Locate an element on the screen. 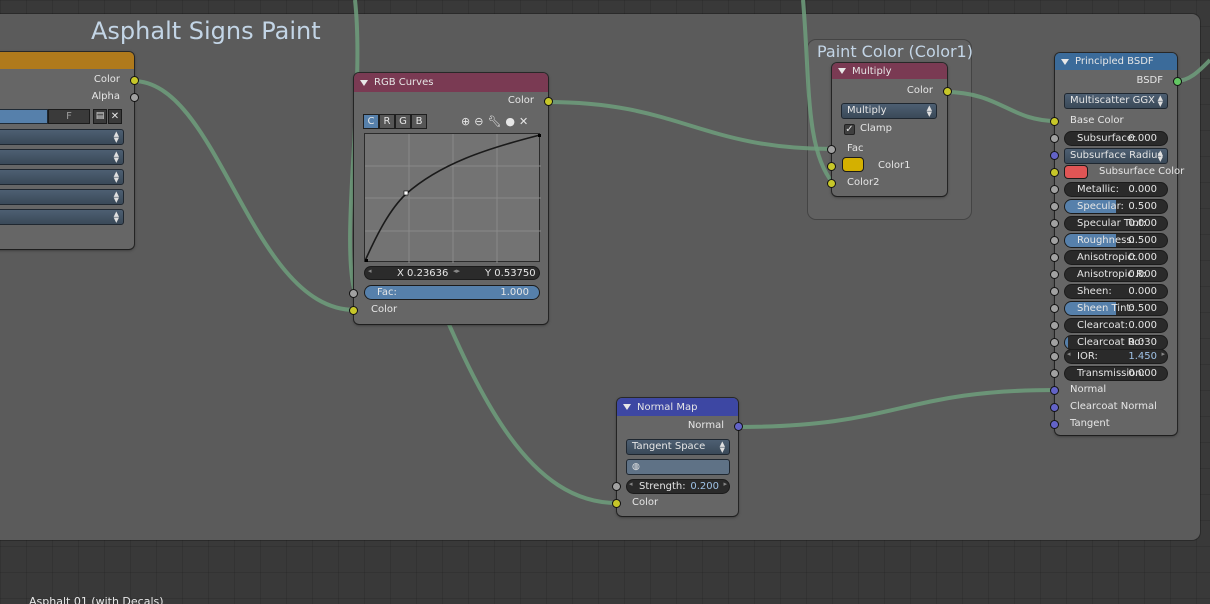 This screenshot has width=1210, height=604. clamp-row: ✓ Clamp is located at coordinates (889, 130).